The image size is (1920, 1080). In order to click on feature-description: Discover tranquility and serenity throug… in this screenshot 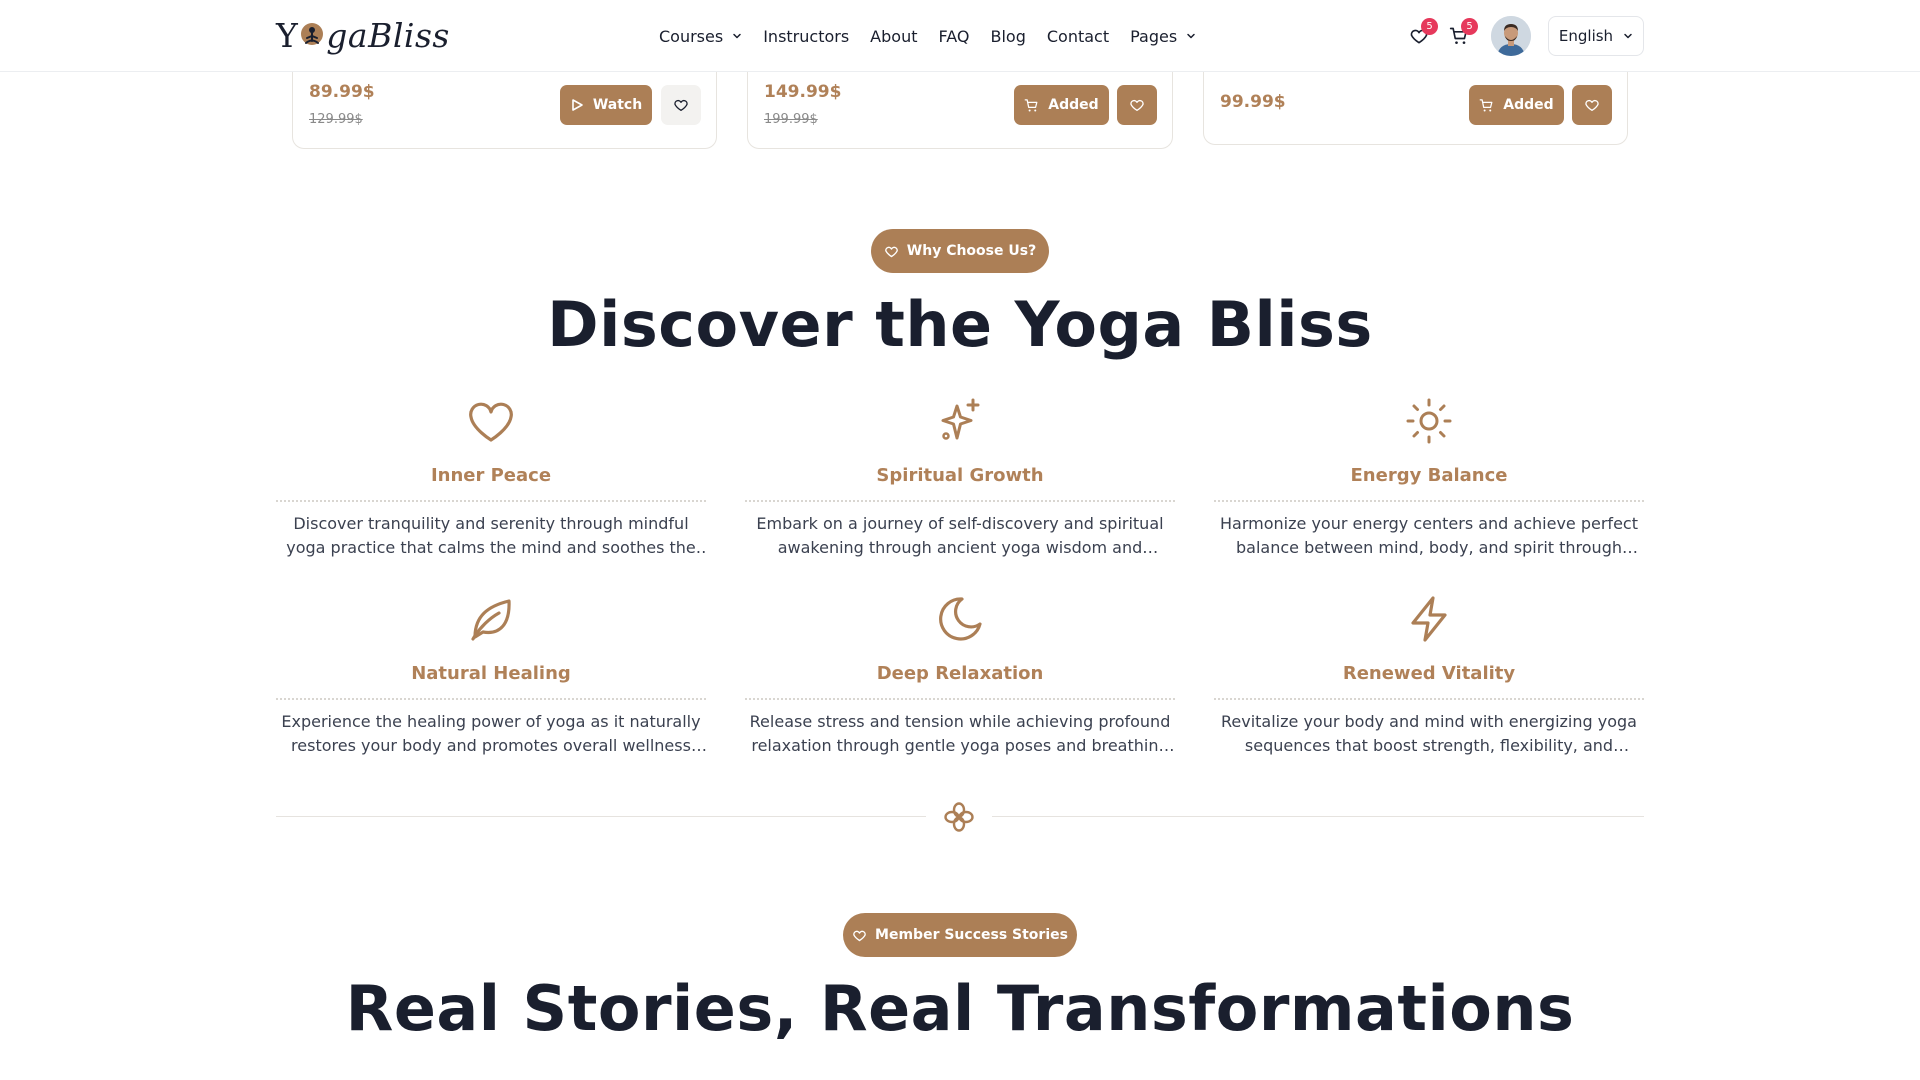, I will do `click(491, 535)`.